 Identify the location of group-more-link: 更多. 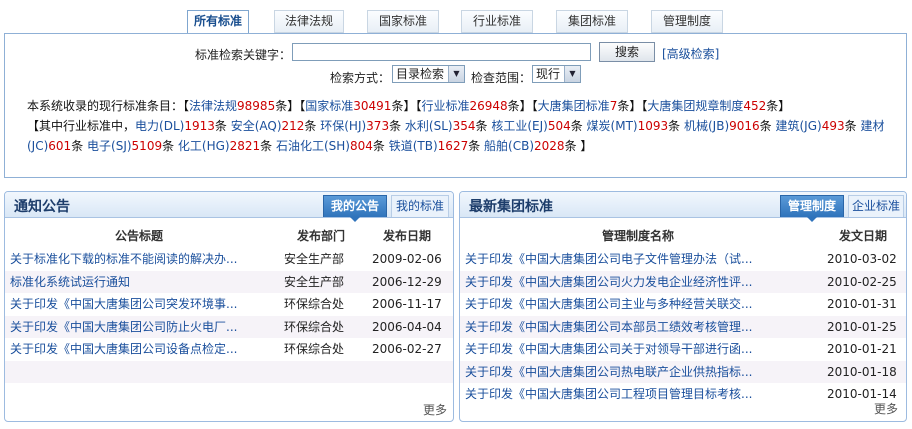
(886, 408).